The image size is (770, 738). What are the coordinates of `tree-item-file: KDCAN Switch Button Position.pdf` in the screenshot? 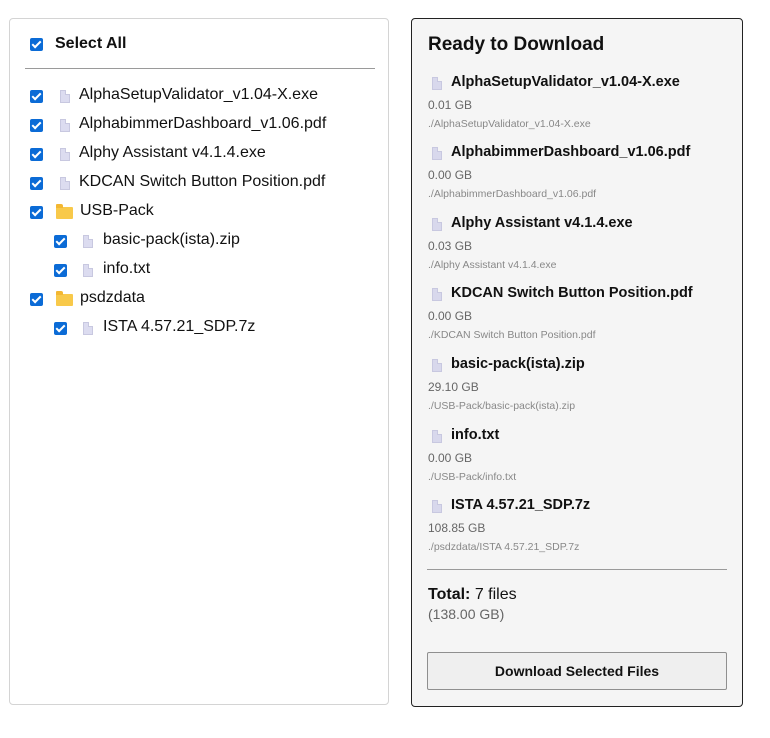 It's located at (195, 184).